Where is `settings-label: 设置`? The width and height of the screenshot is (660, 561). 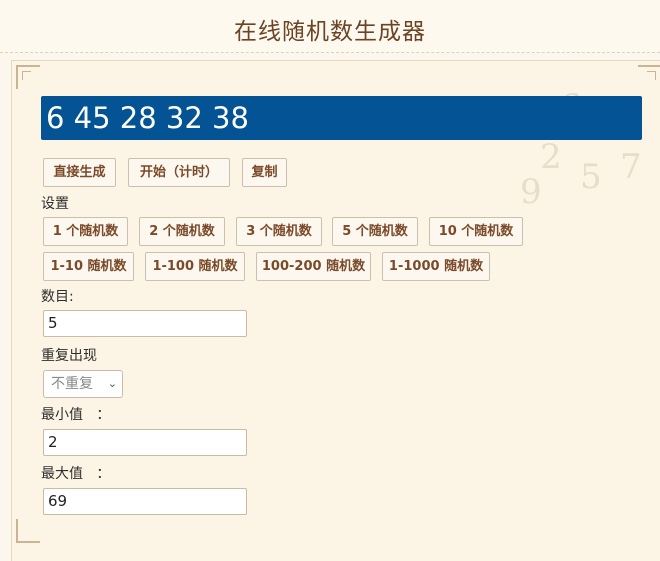 settings-label: 设置 is located at coordinates (55, 204).